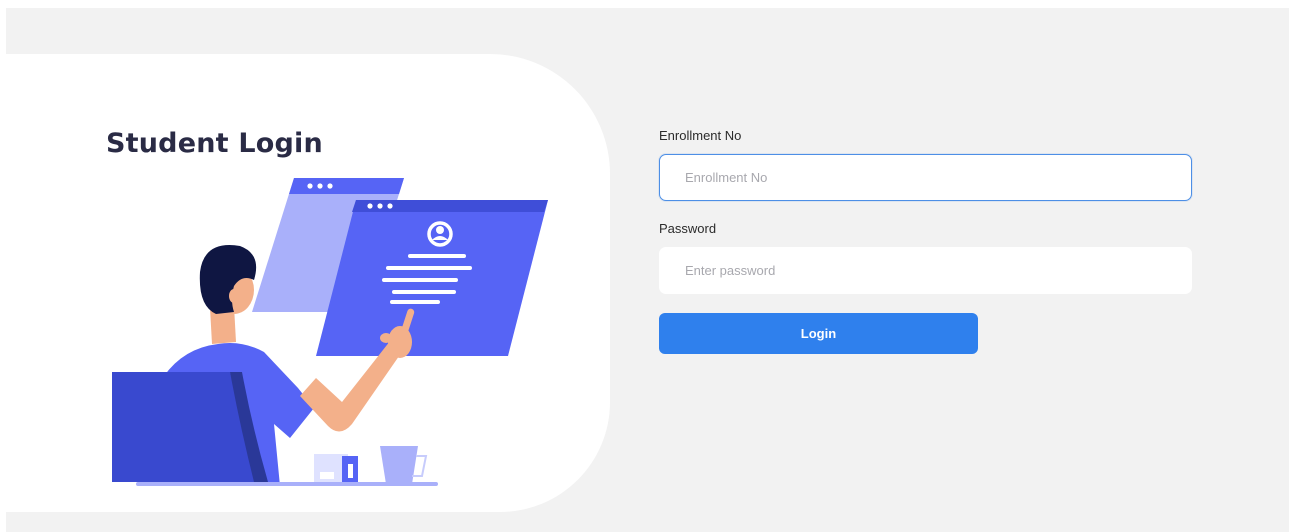 The width and height of the screenshot is (1289, 532). What do you see at coordinates (818, 333) in the screenshot?
I see `login-button: Login` at bounding box center [818, 333].